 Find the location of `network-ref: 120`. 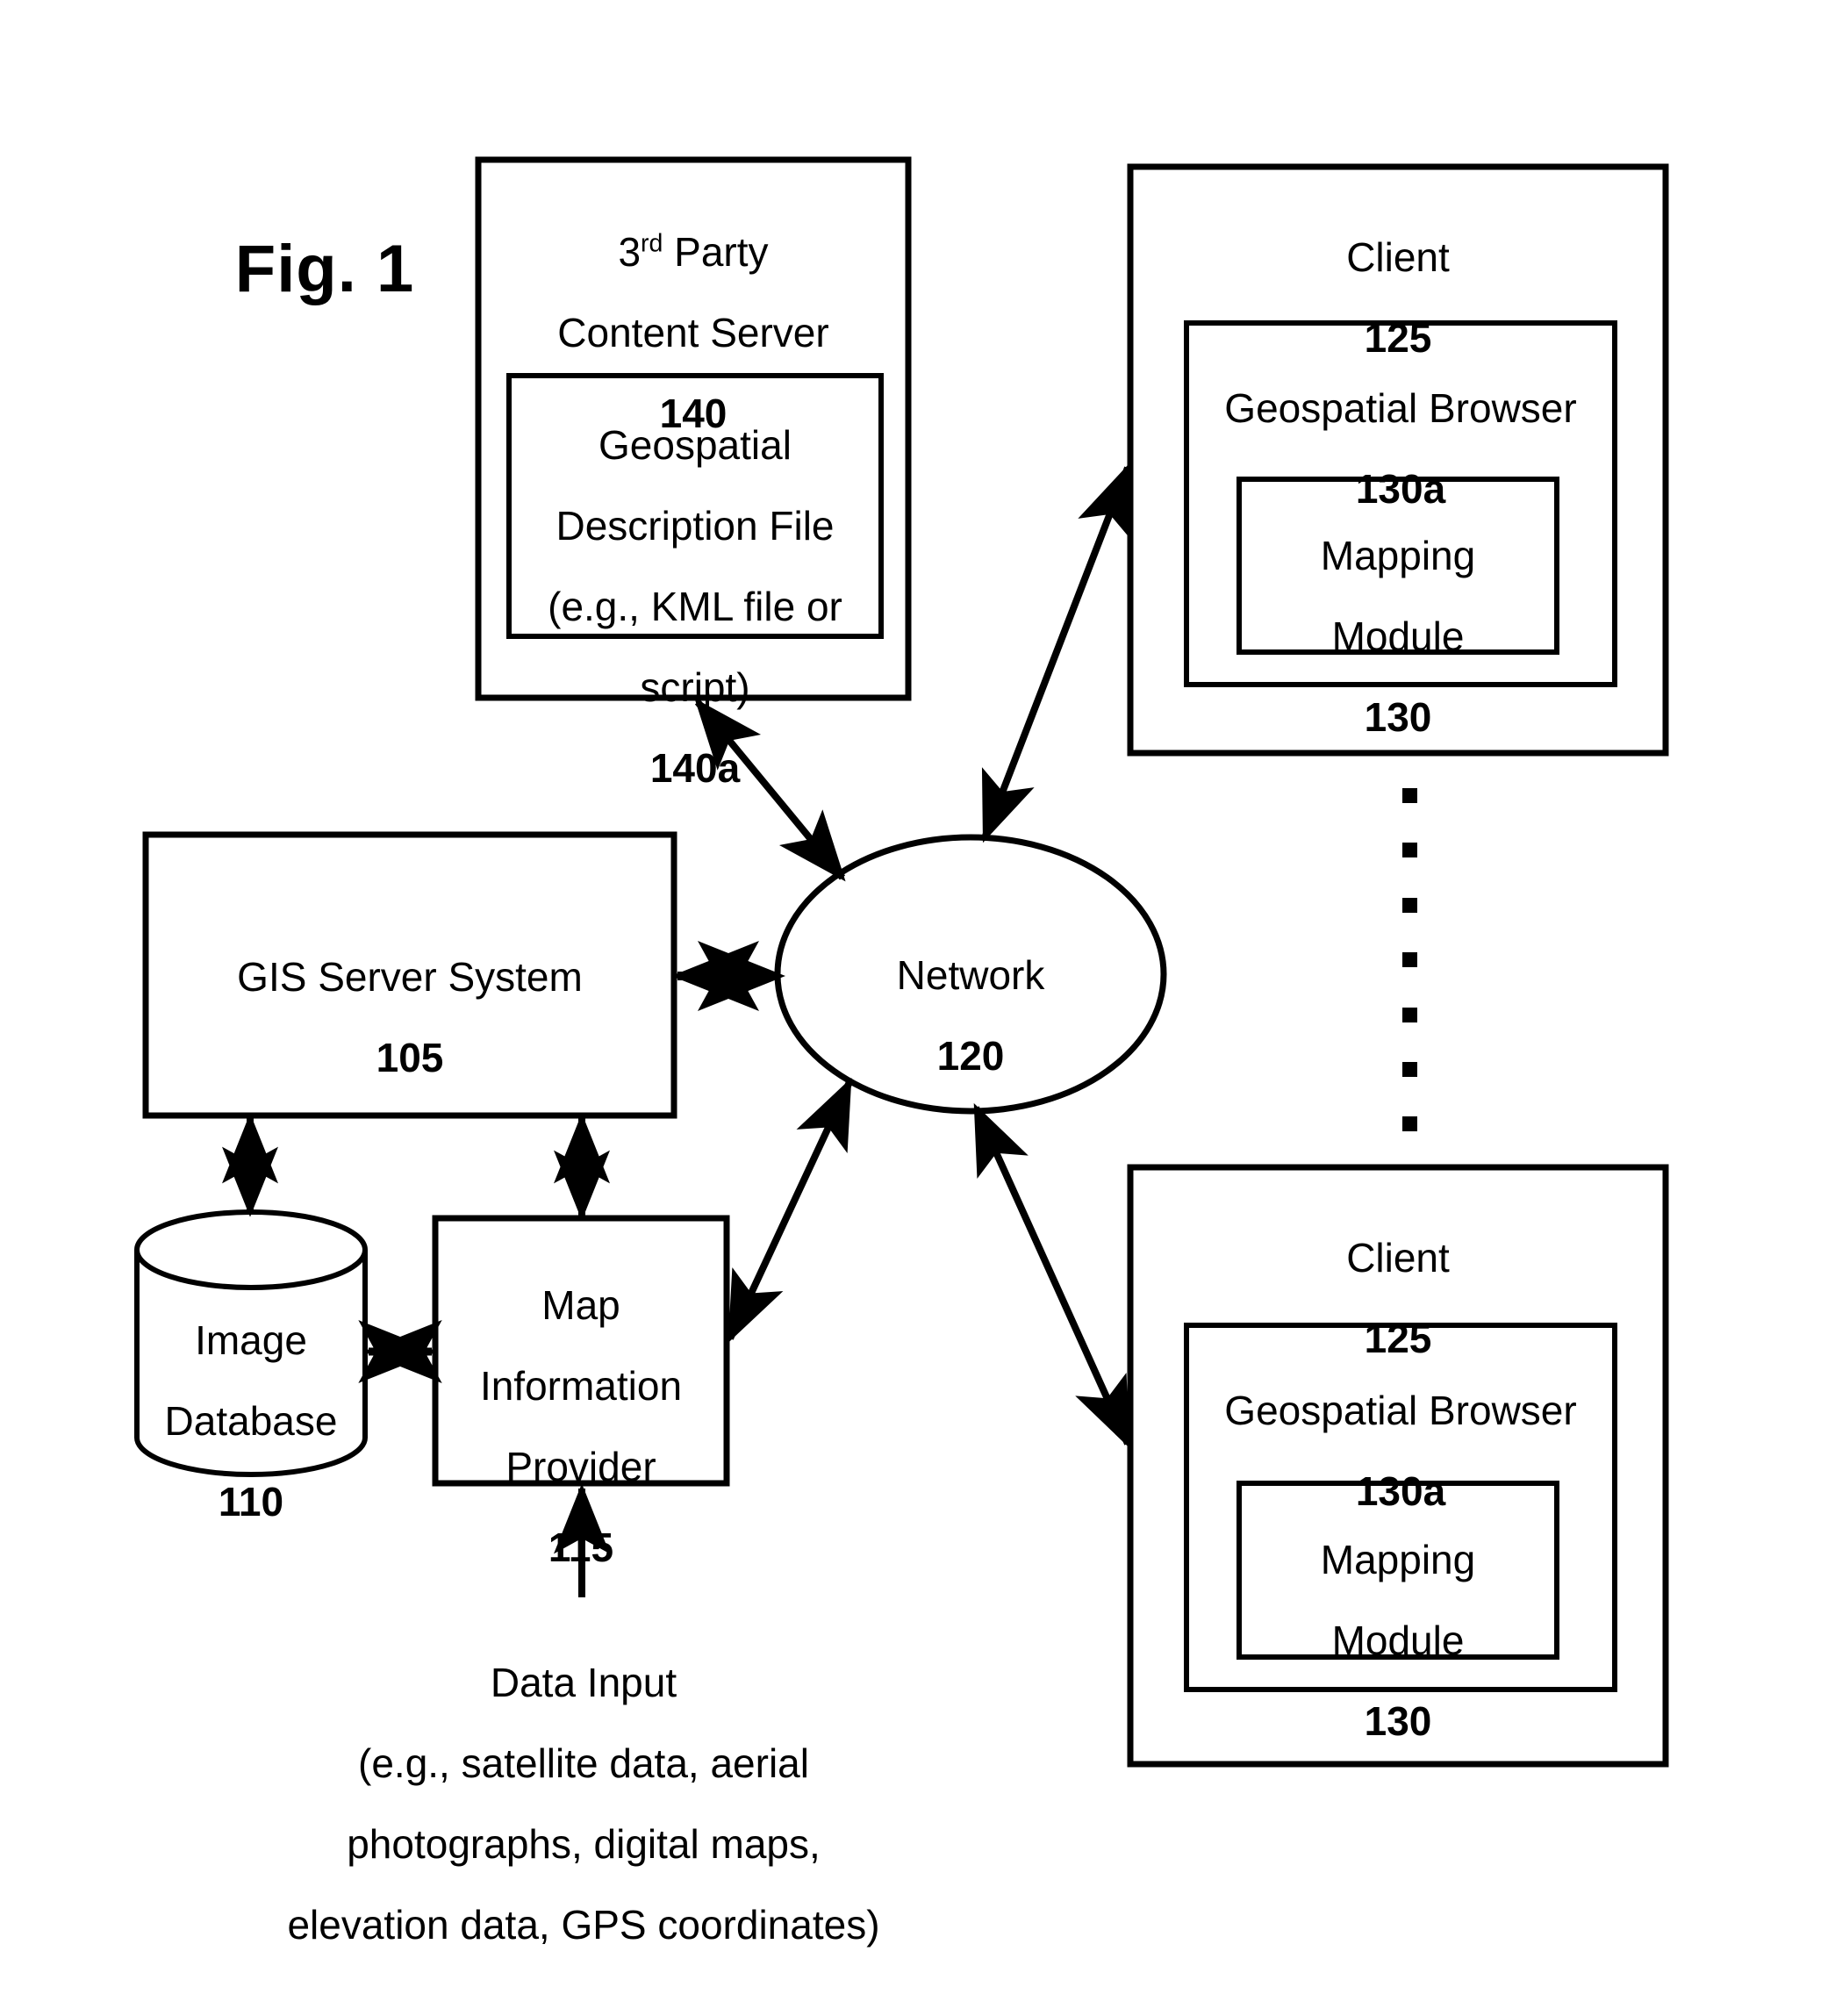

network-ref: 120 is located at coordinates (970, 1055).